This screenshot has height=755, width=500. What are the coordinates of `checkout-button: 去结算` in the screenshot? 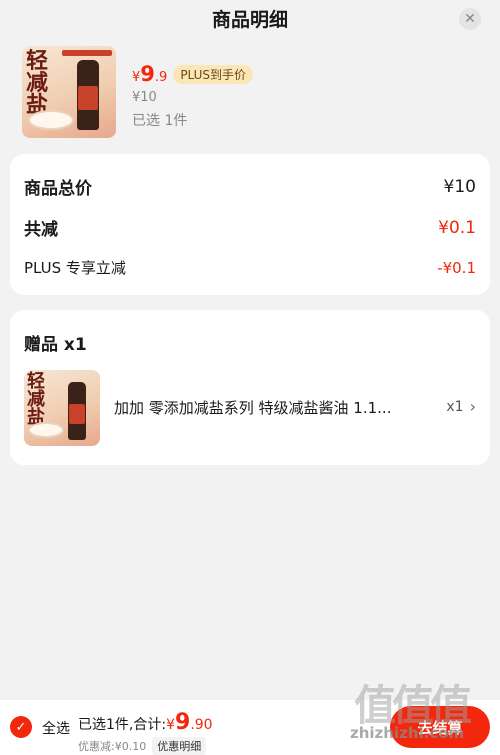 It's located at (440, 727).